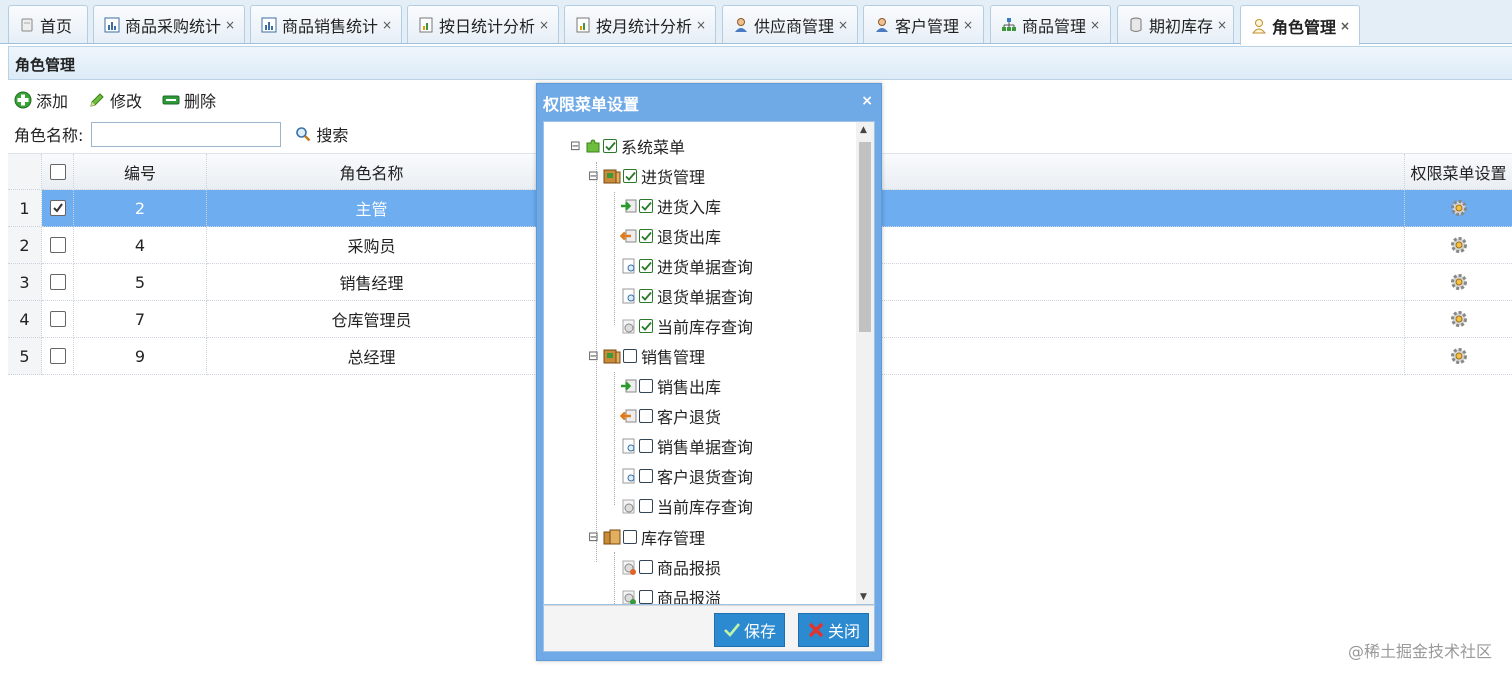 The height and width of the screenshot is (679, 1512). Describe the element at coordinates (326, 24) in the screenshot. I see `tab-sales-stats: 商品销售统计 ×` at that location.